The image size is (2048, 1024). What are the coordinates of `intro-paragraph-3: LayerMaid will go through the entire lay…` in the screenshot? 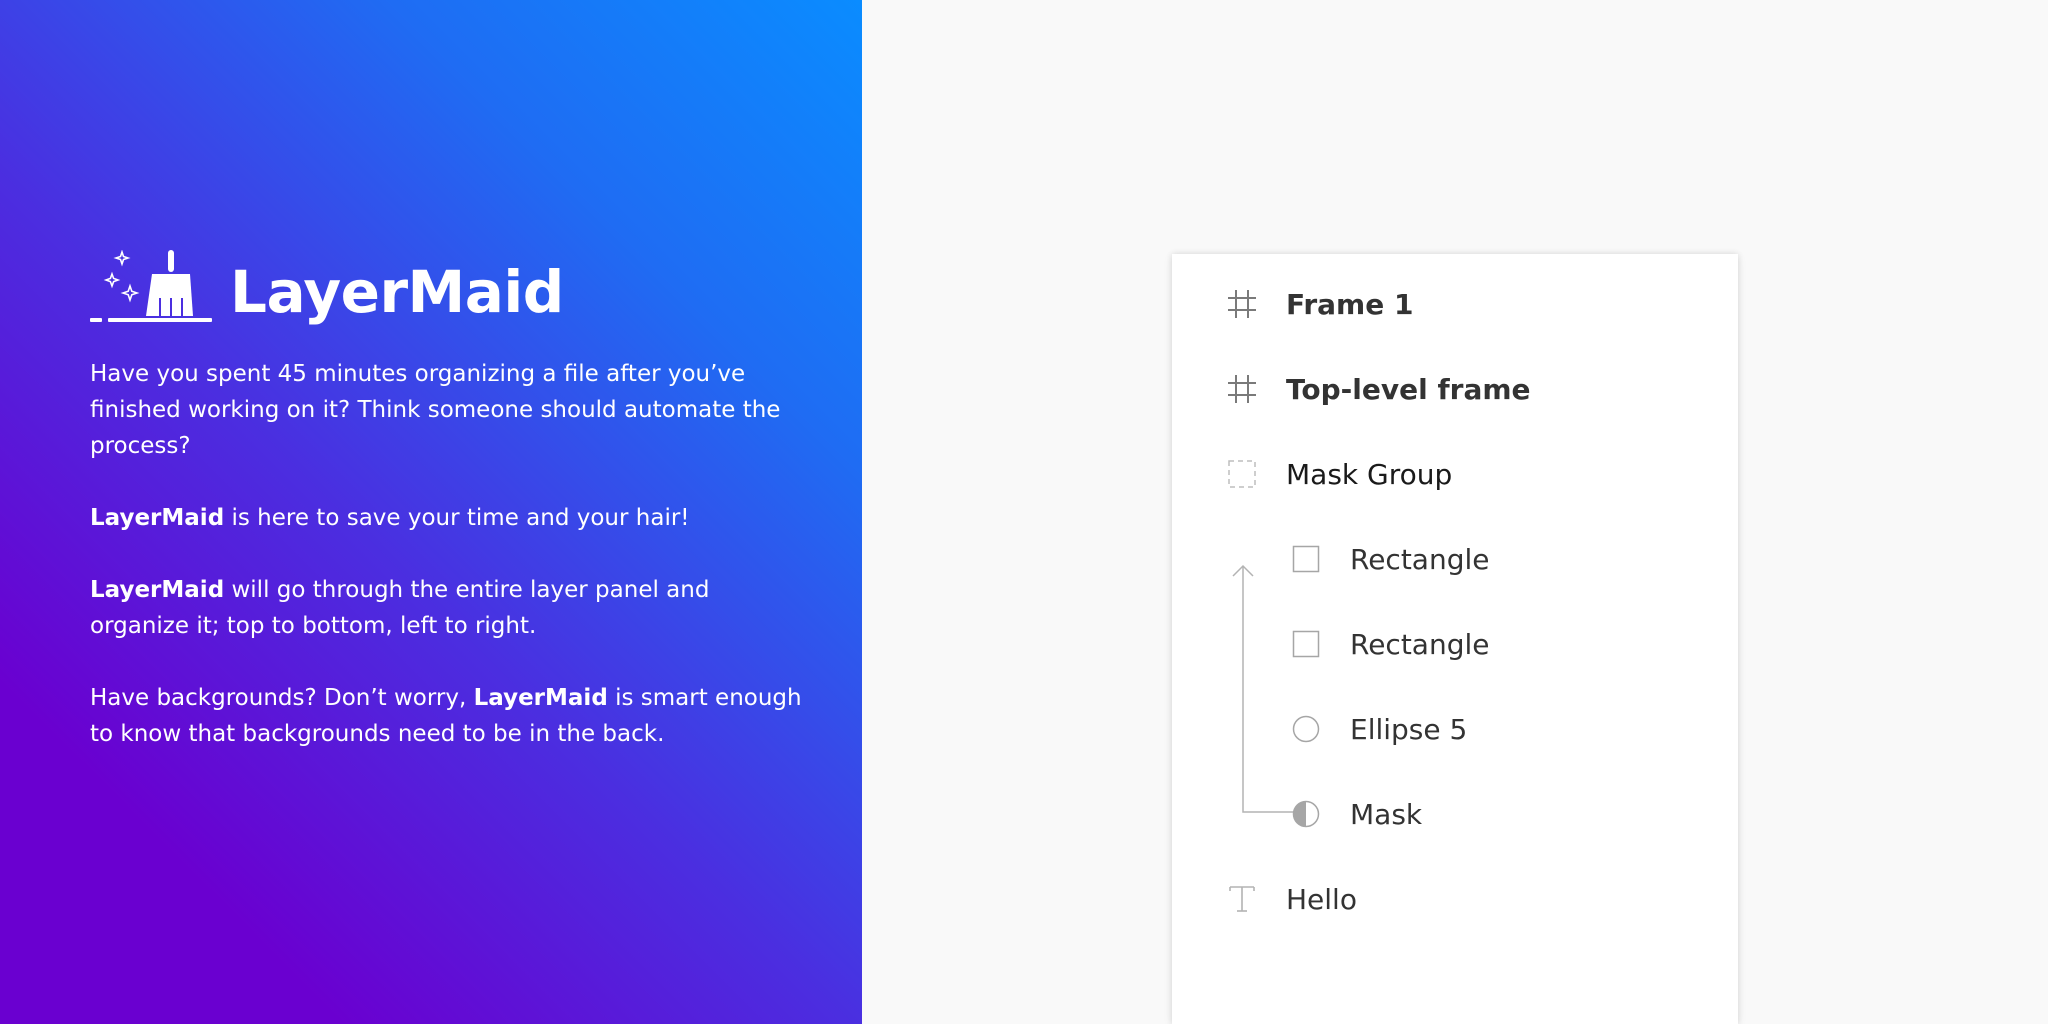 It's located at (400, 608).